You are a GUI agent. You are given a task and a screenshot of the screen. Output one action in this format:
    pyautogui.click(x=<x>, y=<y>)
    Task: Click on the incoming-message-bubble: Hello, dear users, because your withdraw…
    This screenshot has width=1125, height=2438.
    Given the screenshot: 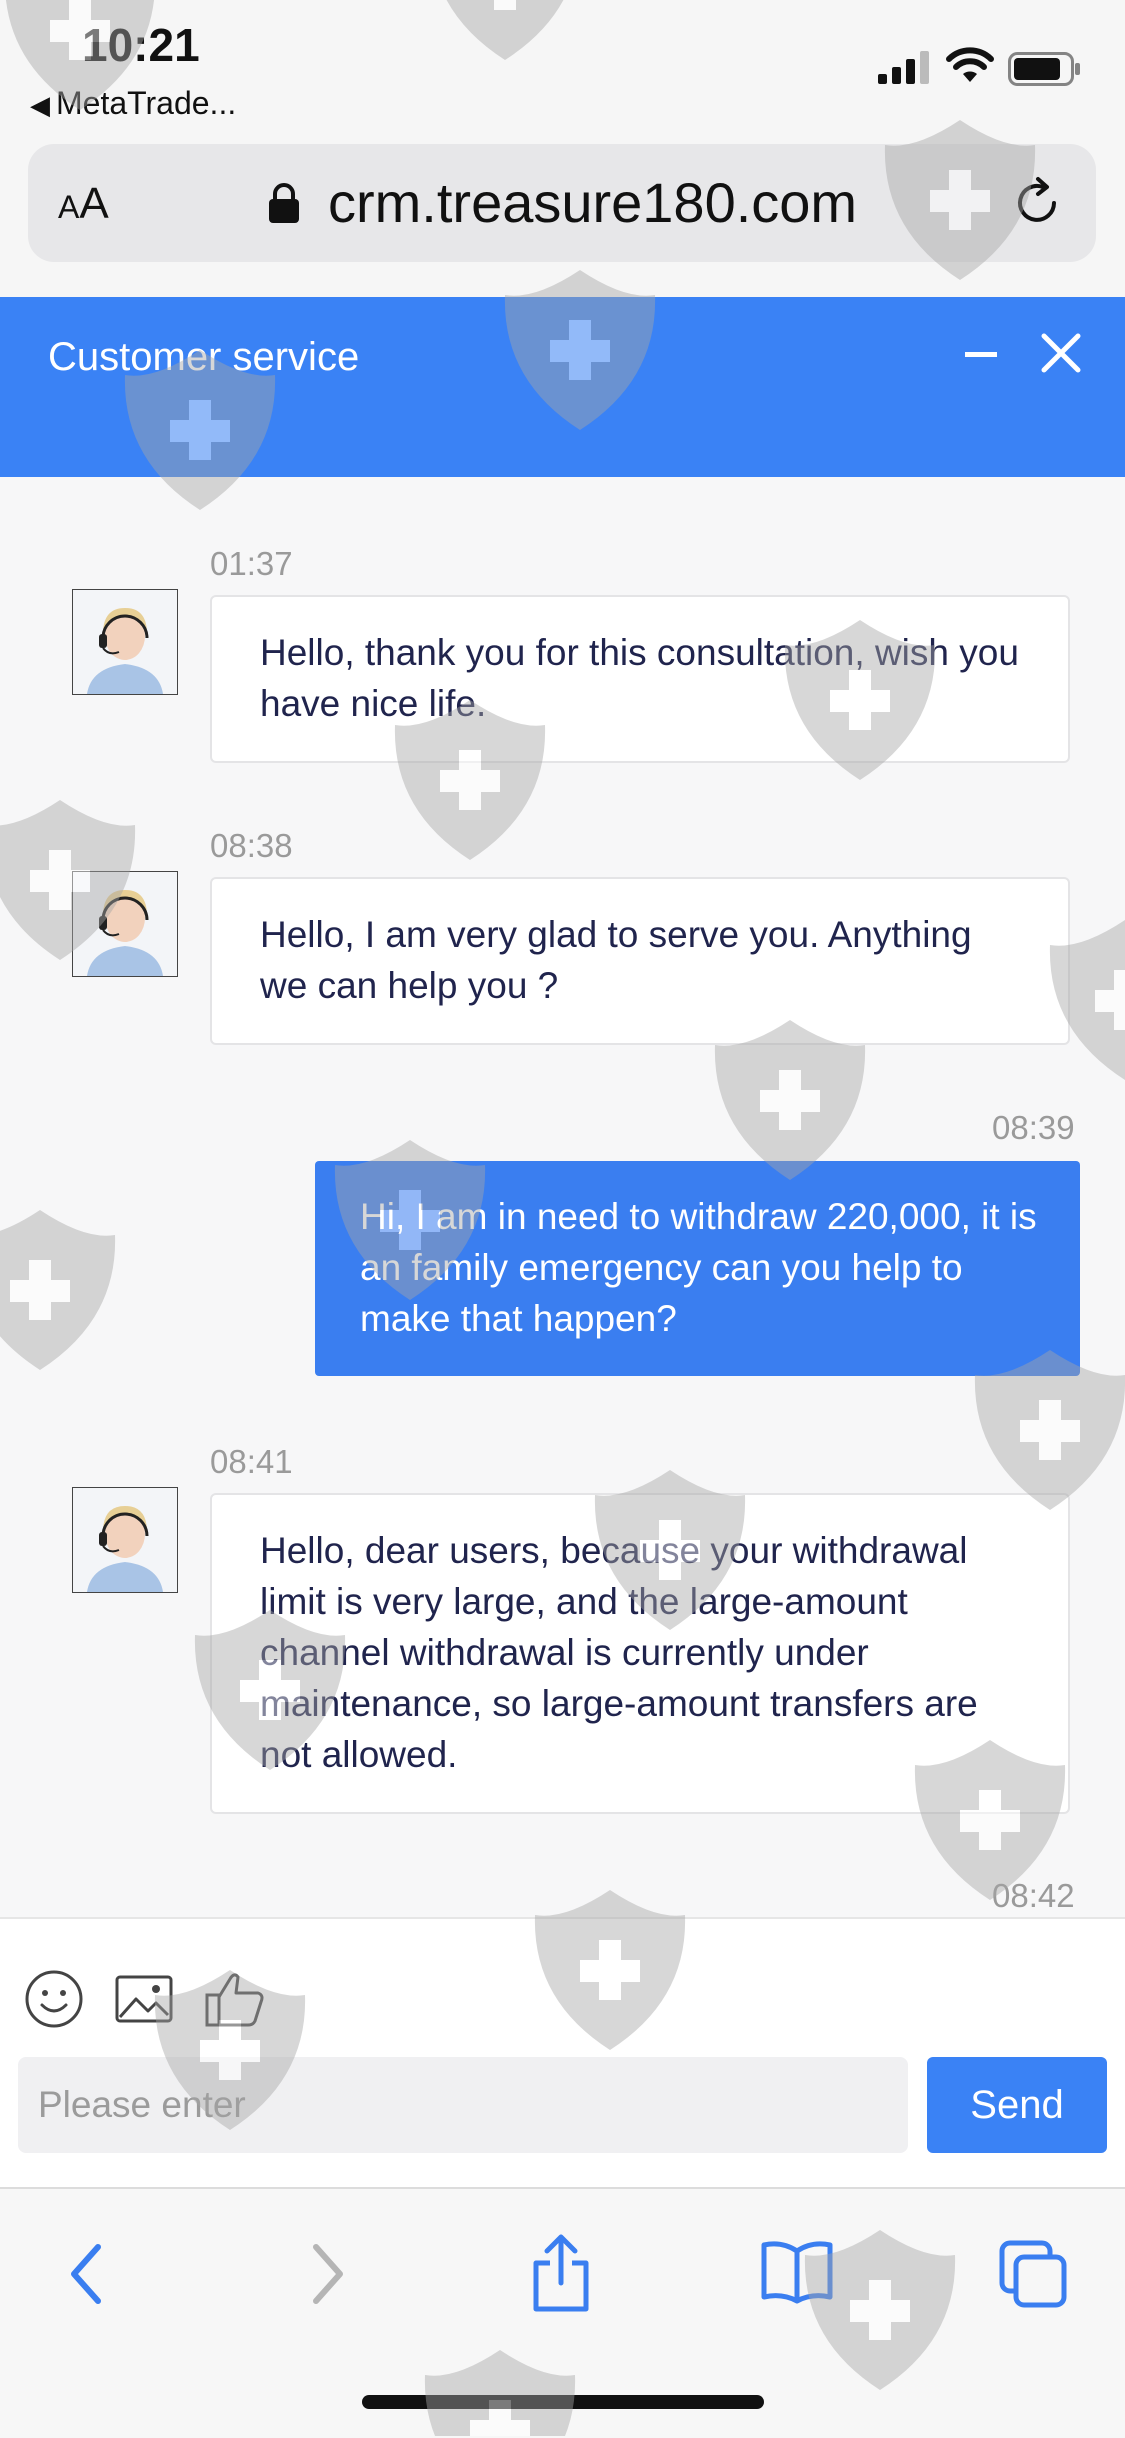 What is the action you would take?
    pyautogui.click(x=640, y=1653)
    